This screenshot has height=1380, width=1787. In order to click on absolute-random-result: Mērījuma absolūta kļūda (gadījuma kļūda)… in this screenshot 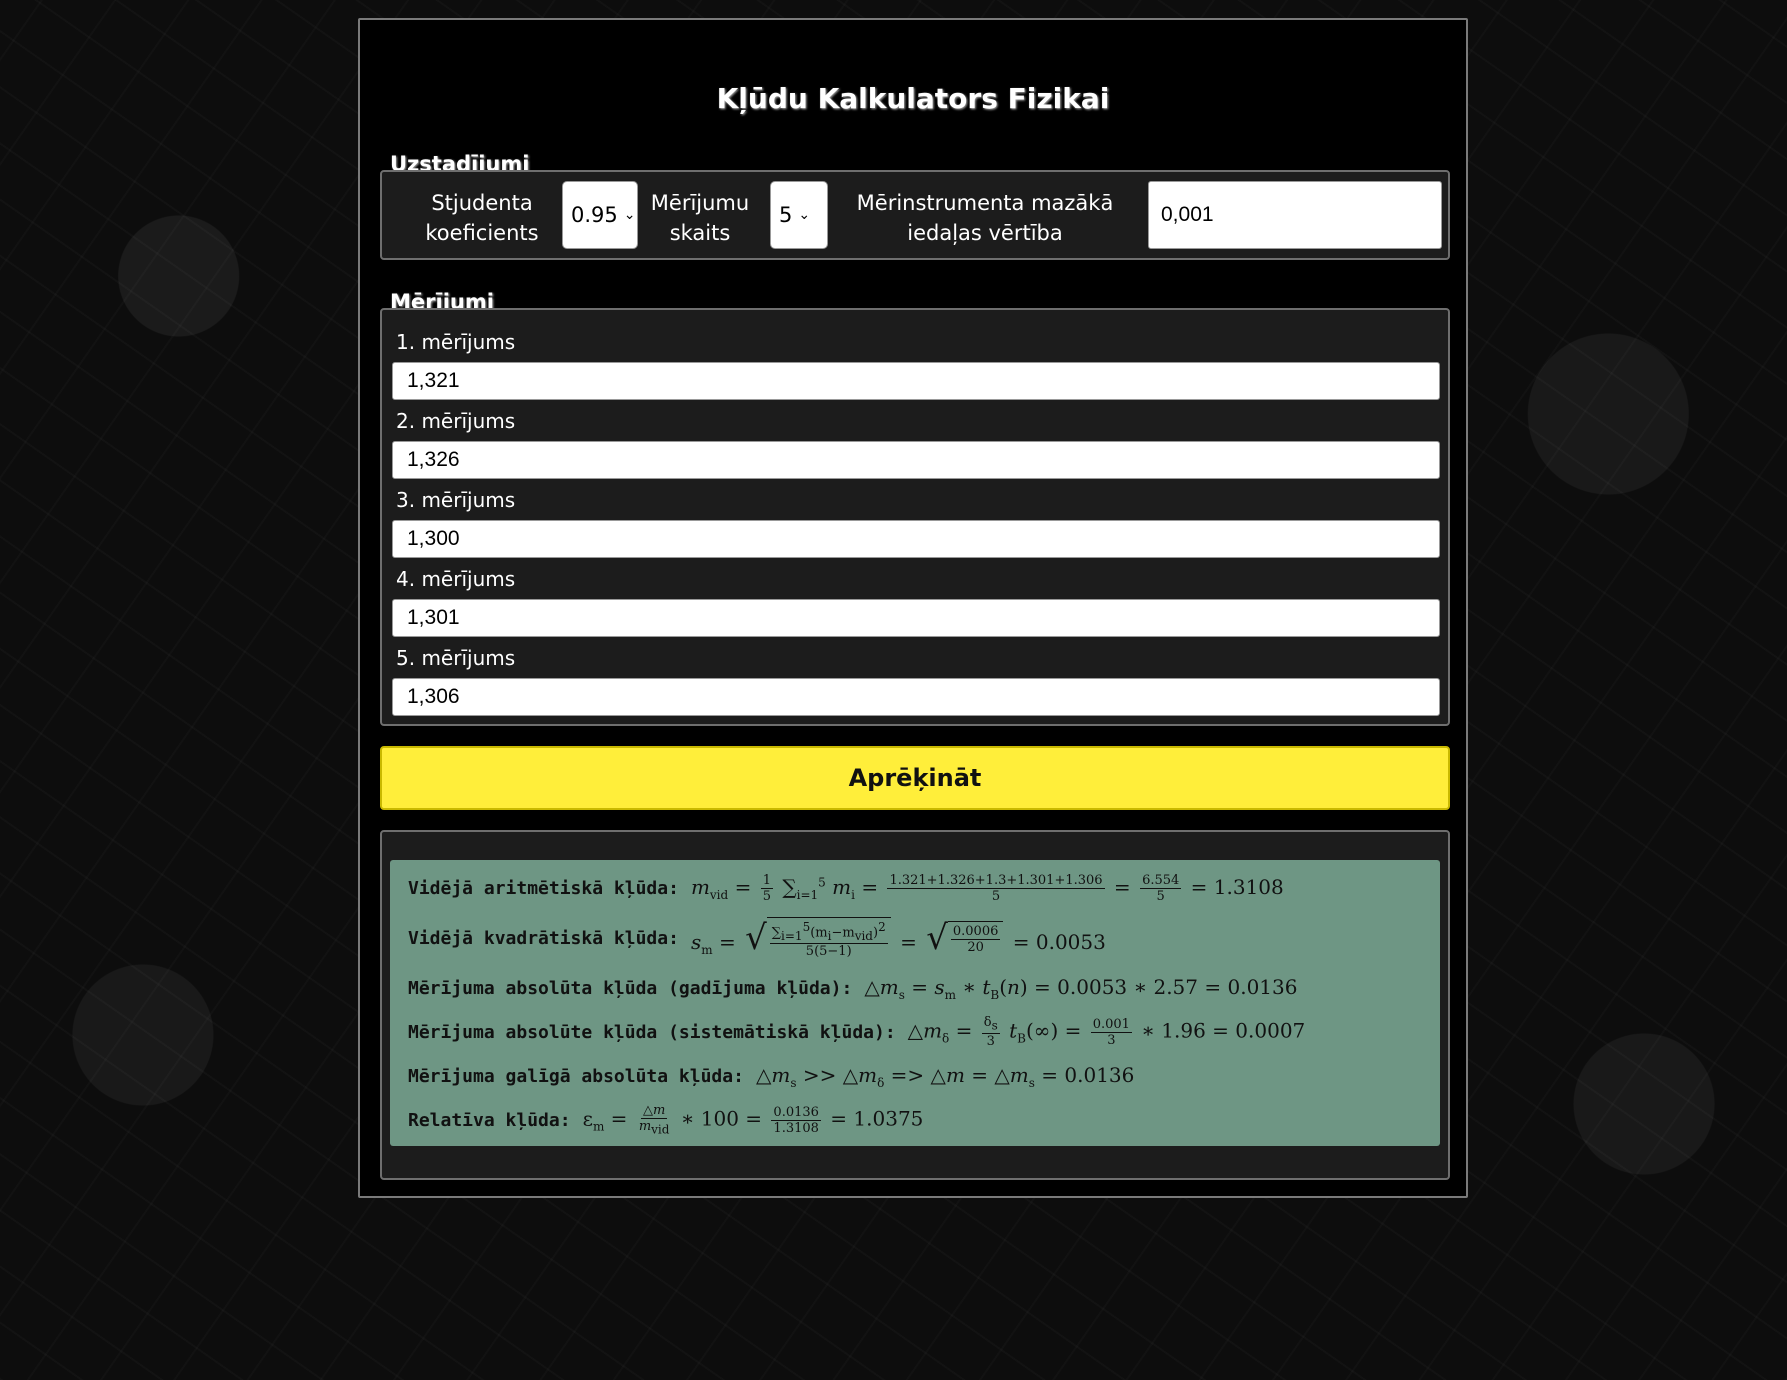, I will do `click(853, 988)`.